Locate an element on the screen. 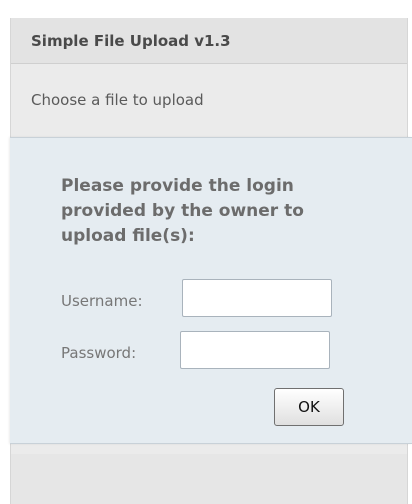  username-label: Username: is located at coordinates (102, 301).